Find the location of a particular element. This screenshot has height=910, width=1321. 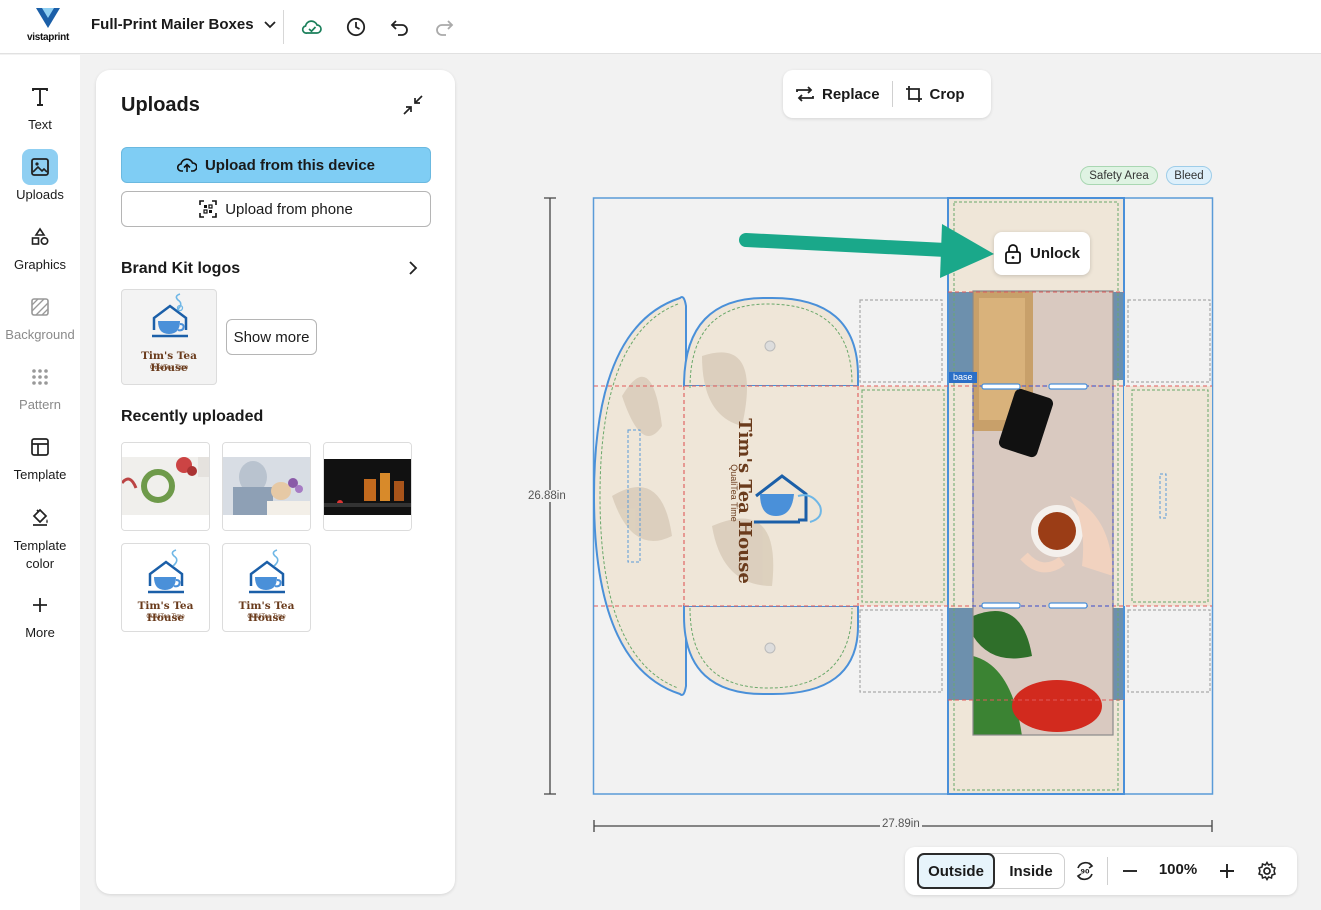

base-tag: base is located at coordinates (963, 377).